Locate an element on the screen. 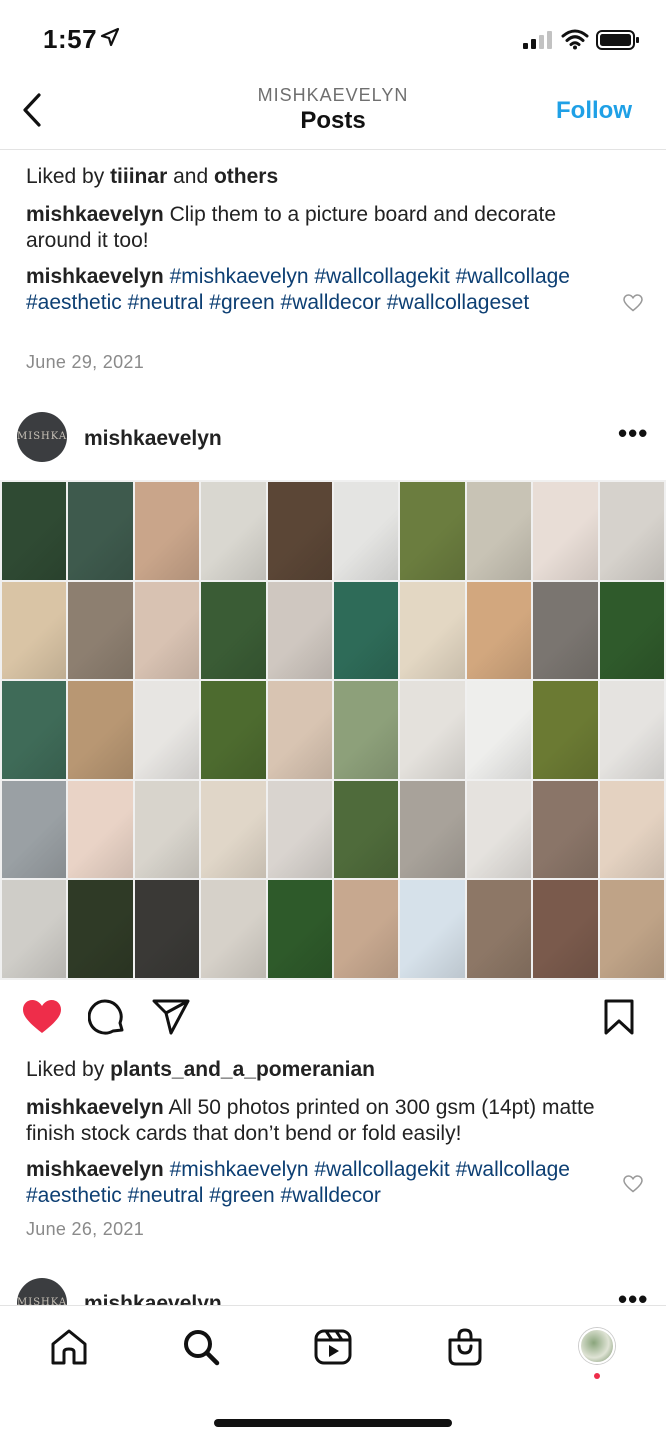  reels-icon is located at coordinates (333, 1347).